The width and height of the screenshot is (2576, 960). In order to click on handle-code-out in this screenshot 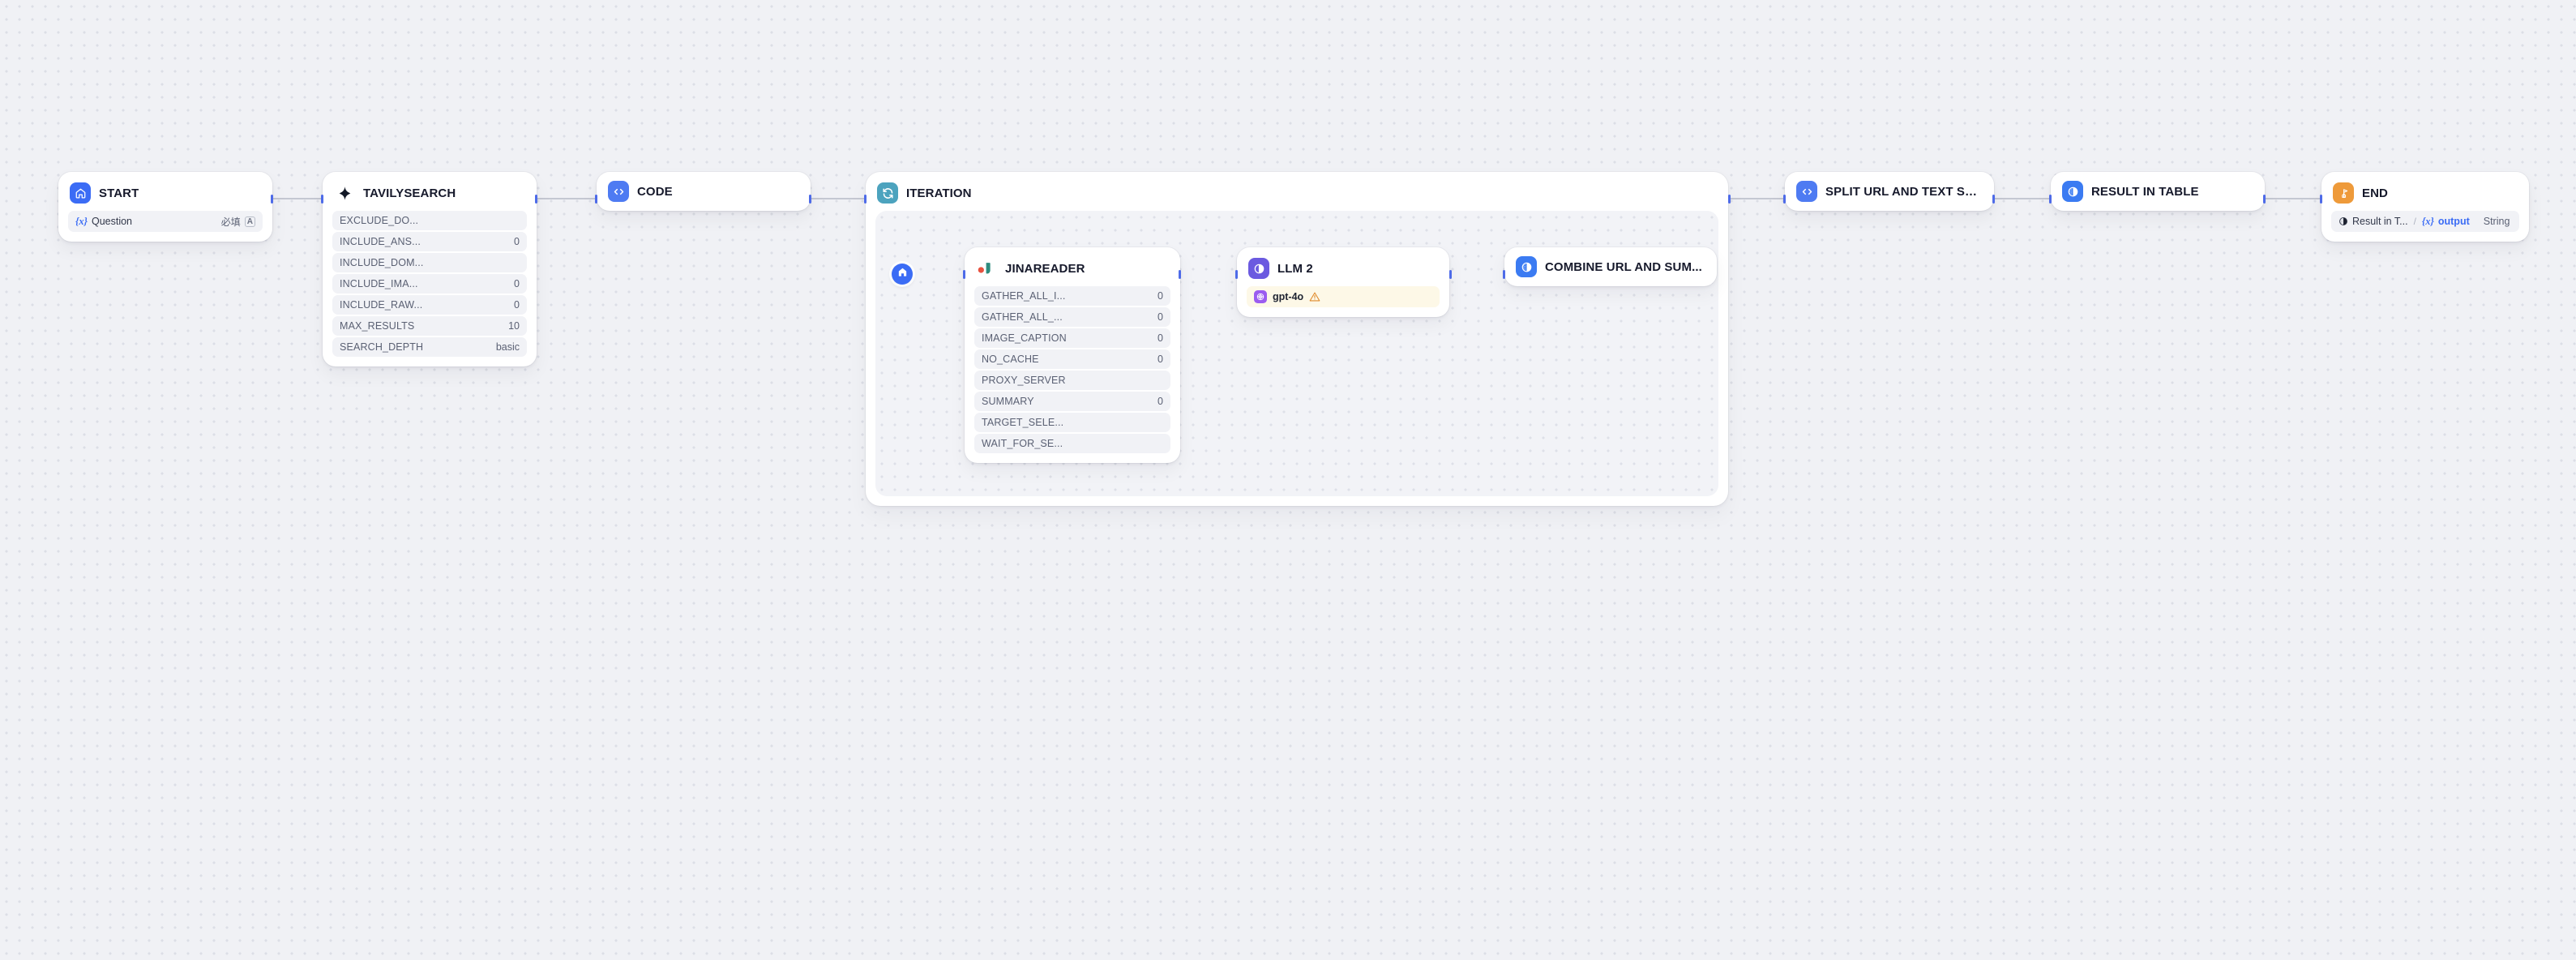, I will do `click(810, 200)`.